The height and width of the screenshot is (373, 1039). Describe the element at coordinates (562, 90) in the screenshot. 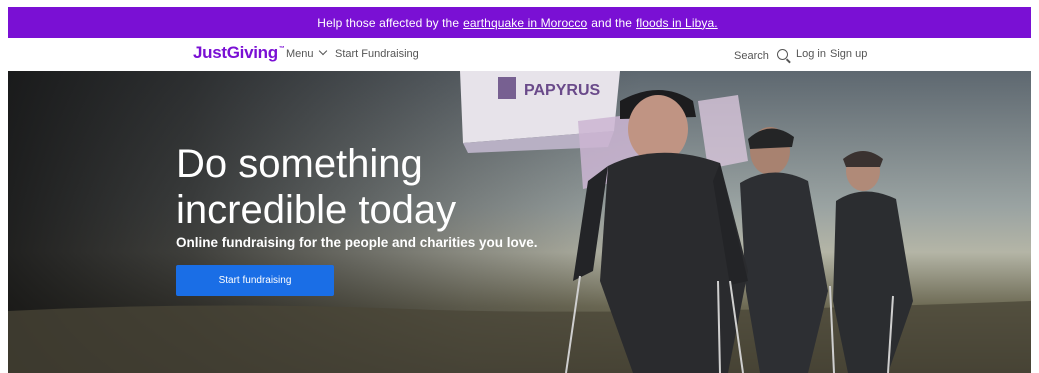

I see `flag-text: PAPYRUS` at that location.